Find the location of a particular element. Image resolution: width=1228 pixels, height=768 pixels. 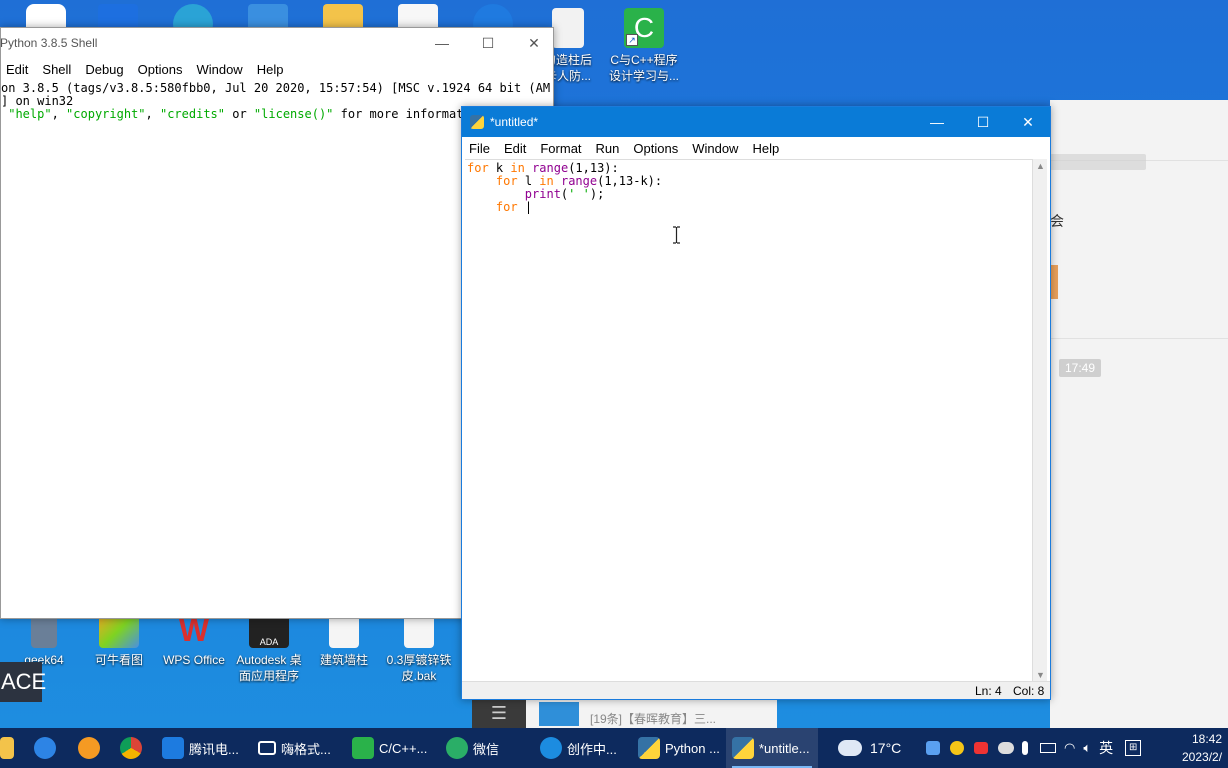

status-bar: Ln: 4 Col: 8 is located at coordinates (756, 690).